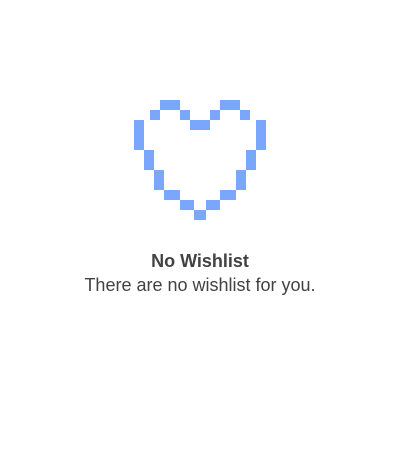 Image resolution: width=400 pixels, height=474 pixels. I want to click on empty-state-title: No Wishlist, so click(200, 261).